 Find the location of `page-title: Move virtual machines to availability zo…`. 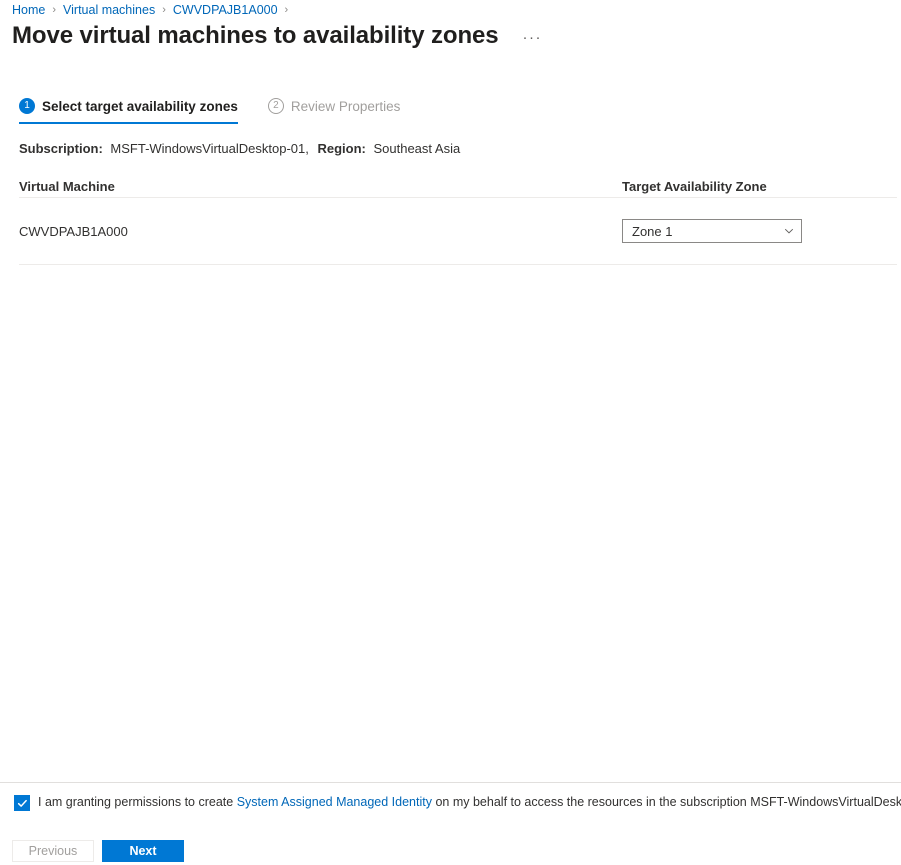

page-title: Move virtual machines to availability zo… is located at coordinates (255, 35).